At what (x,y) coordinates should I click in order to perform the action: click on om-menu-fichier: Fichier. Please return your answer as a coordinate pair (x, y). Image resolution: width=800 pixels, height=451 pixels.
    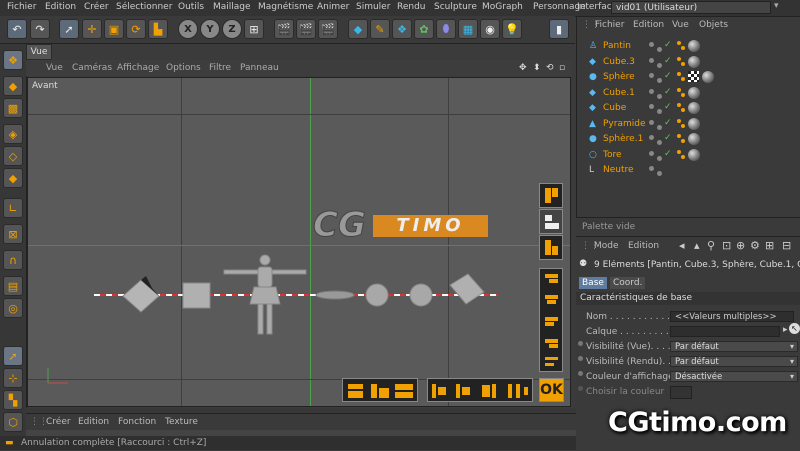
    Looking at the image, I should click on (609, 25).